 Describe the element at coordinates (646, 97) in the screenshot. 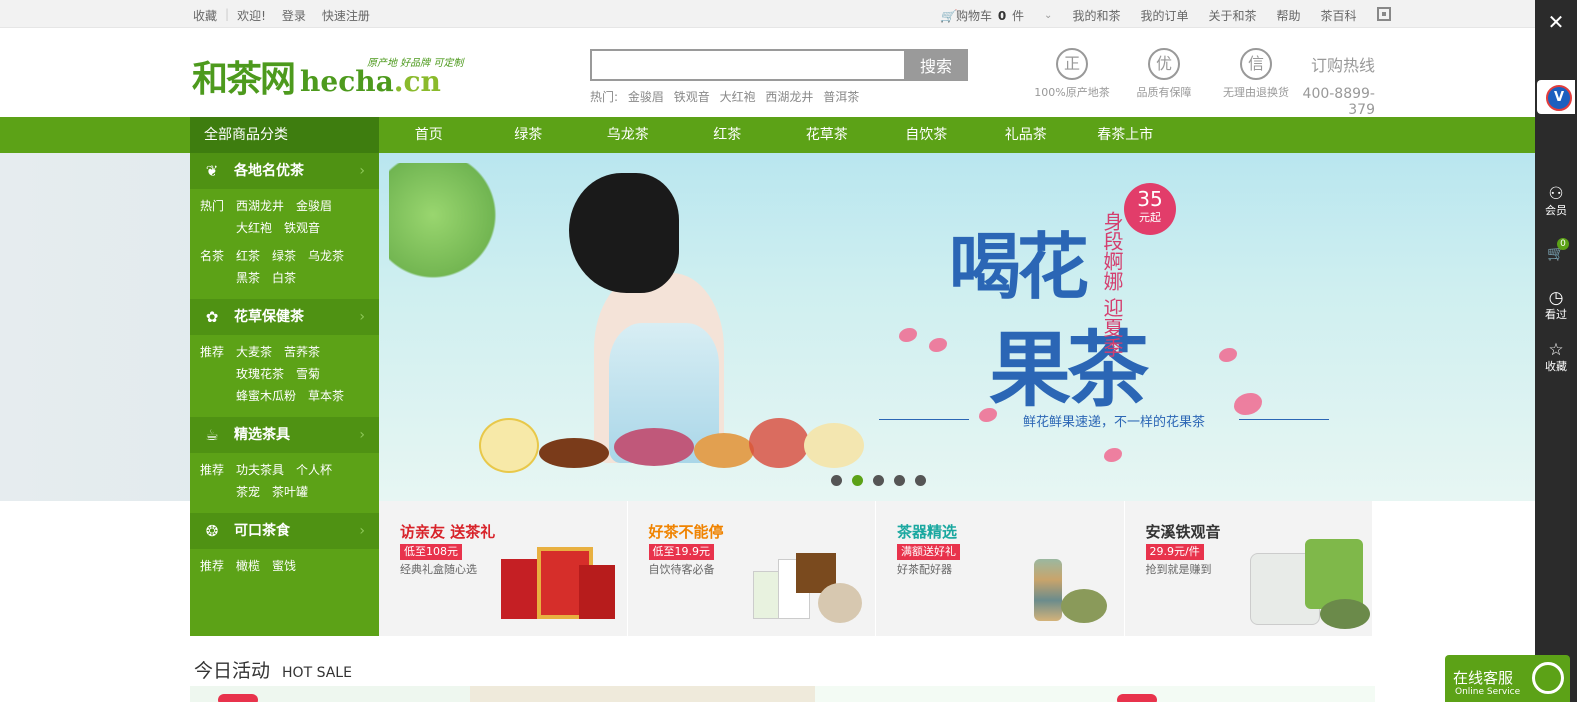

I see `hot-term: 金骏眉` at that location.